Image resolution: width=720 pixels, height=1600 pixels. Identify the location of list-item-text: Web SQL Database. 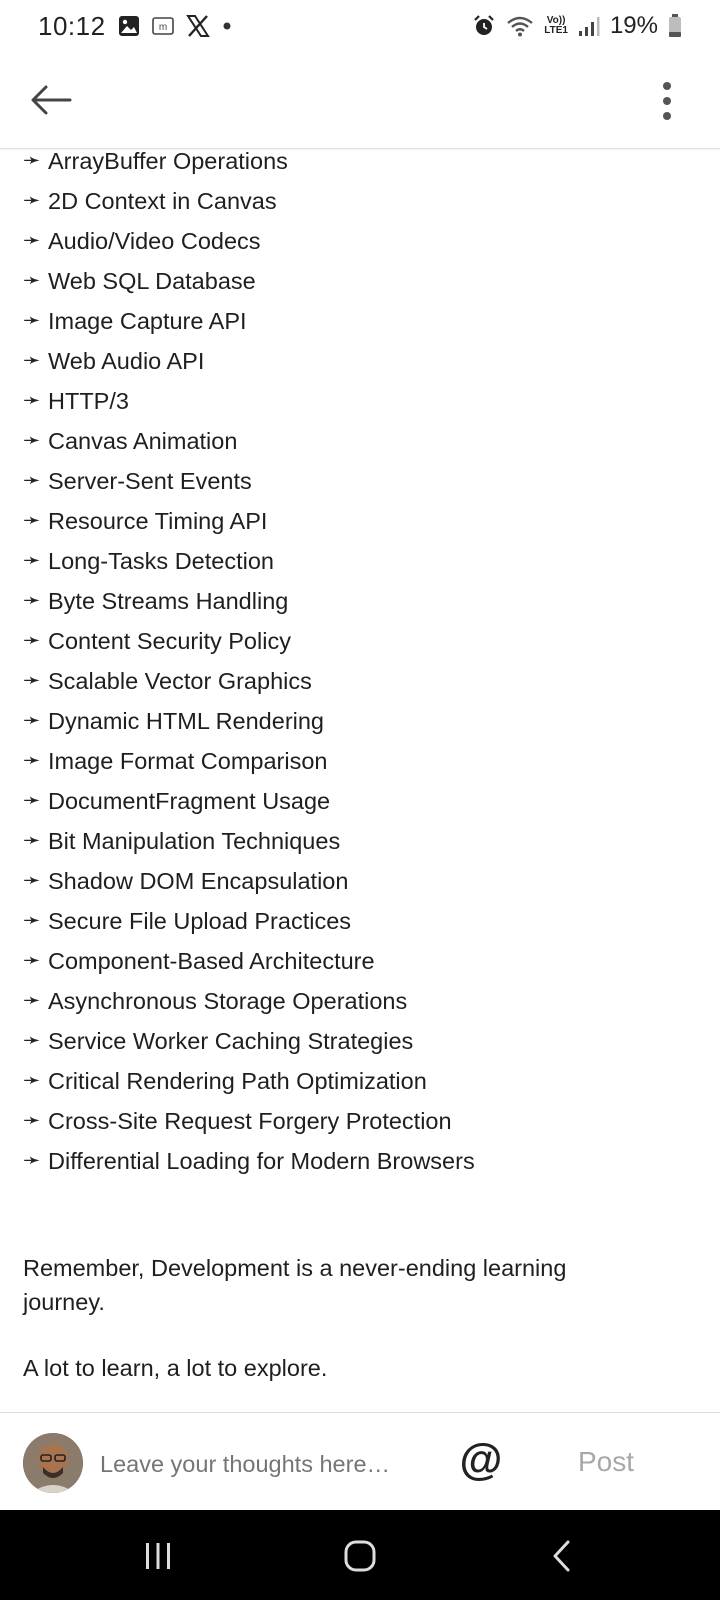
(152, 281).